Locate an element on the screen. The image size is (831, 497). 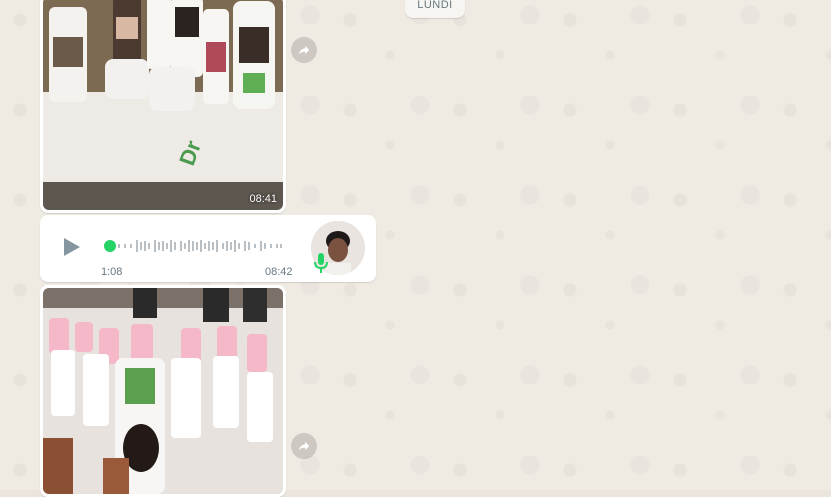
play-icon is located at coordinates (72, 247).